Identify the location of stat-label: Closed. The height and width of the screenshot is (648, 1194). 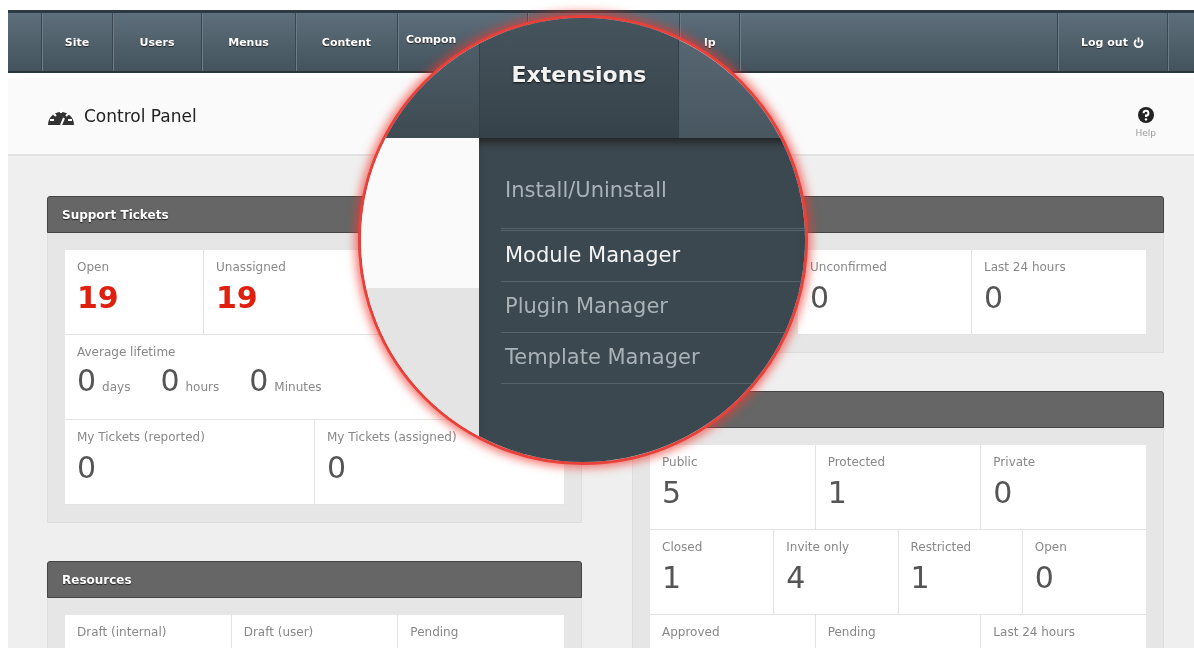
(682, 546).